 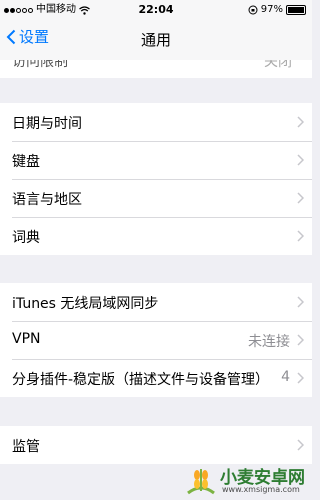 I want to click on battery-icon, so click(x=296, y=10).